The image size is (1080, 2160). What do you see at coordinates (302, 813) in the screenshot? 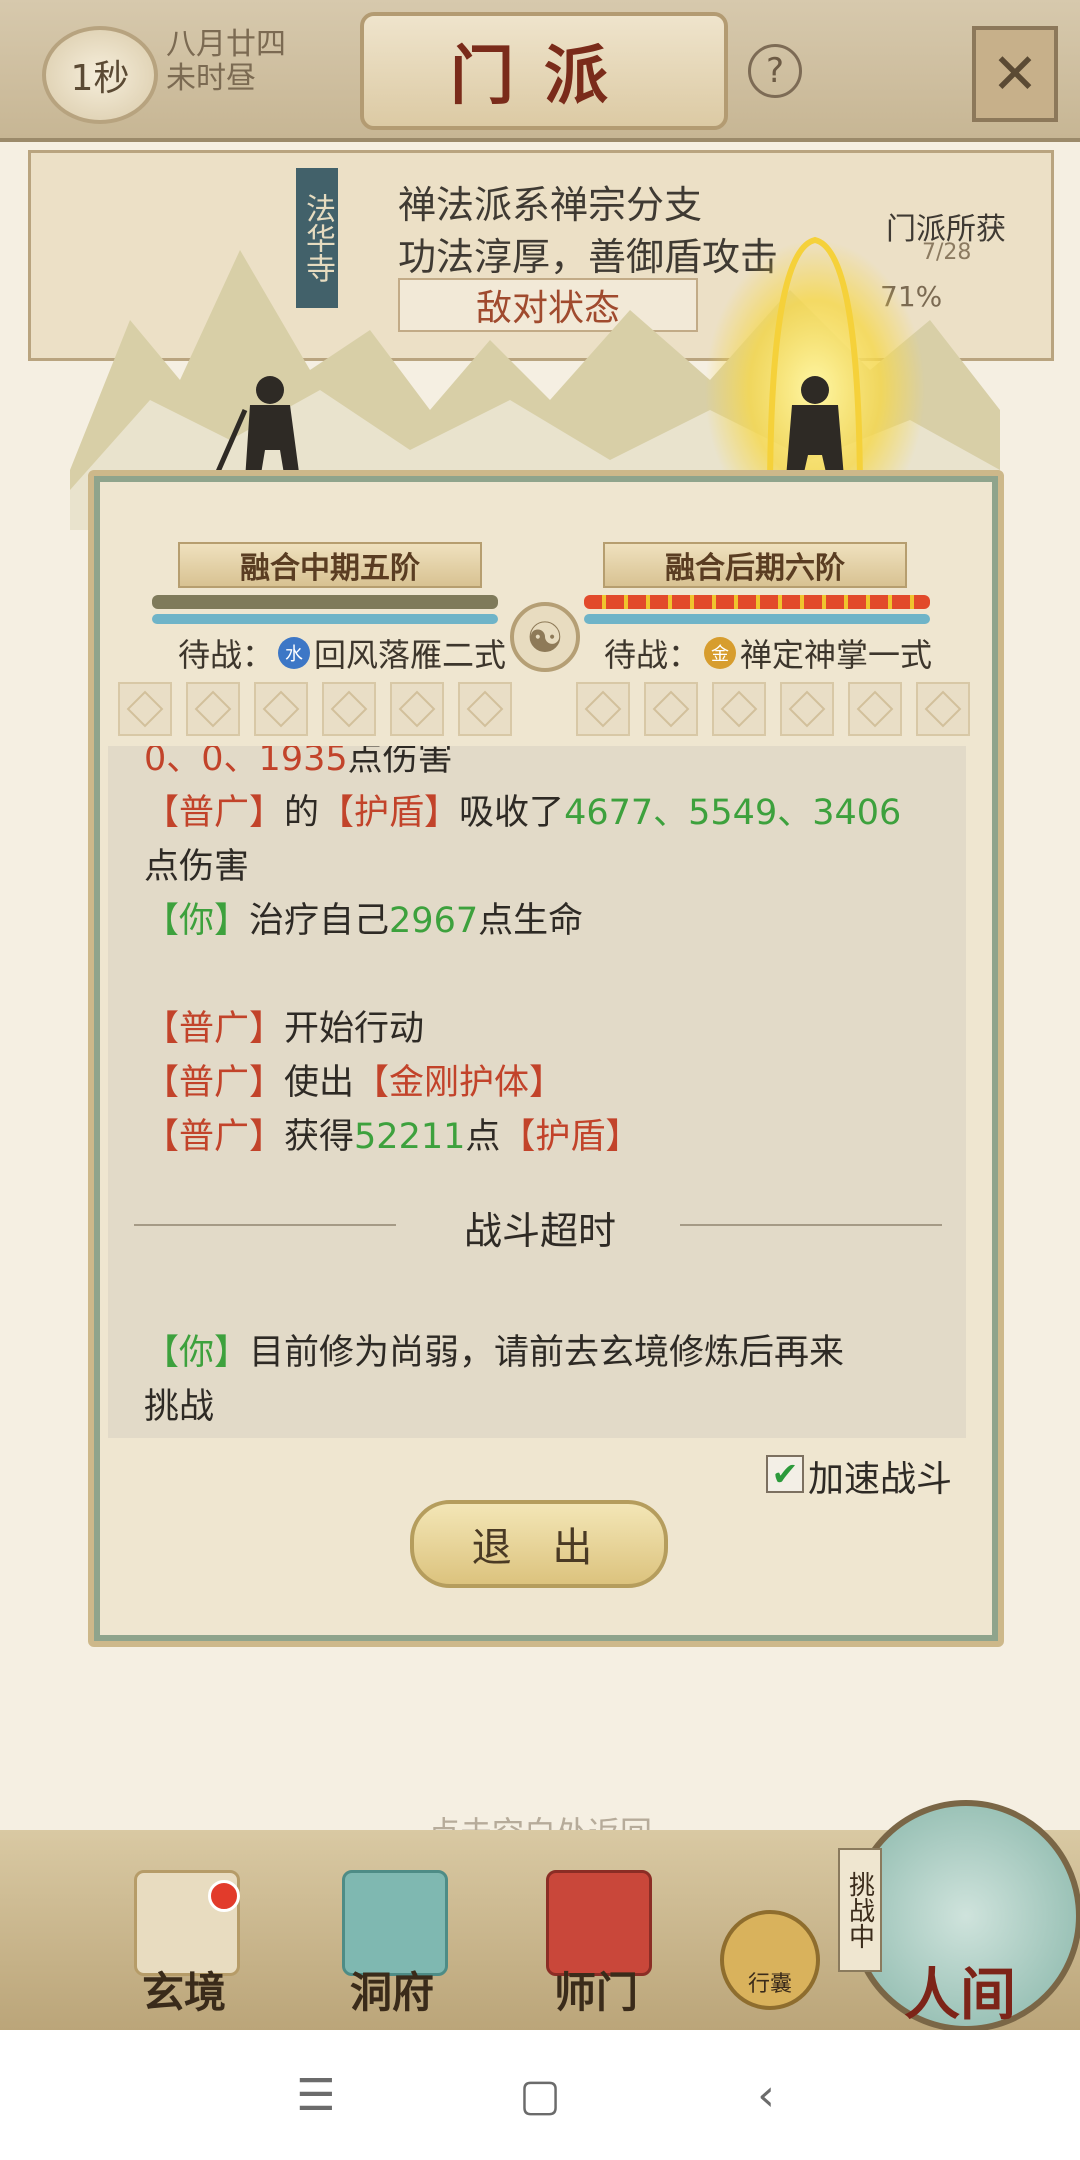
I see `log-text: 的` at bounding box center [302, 813].